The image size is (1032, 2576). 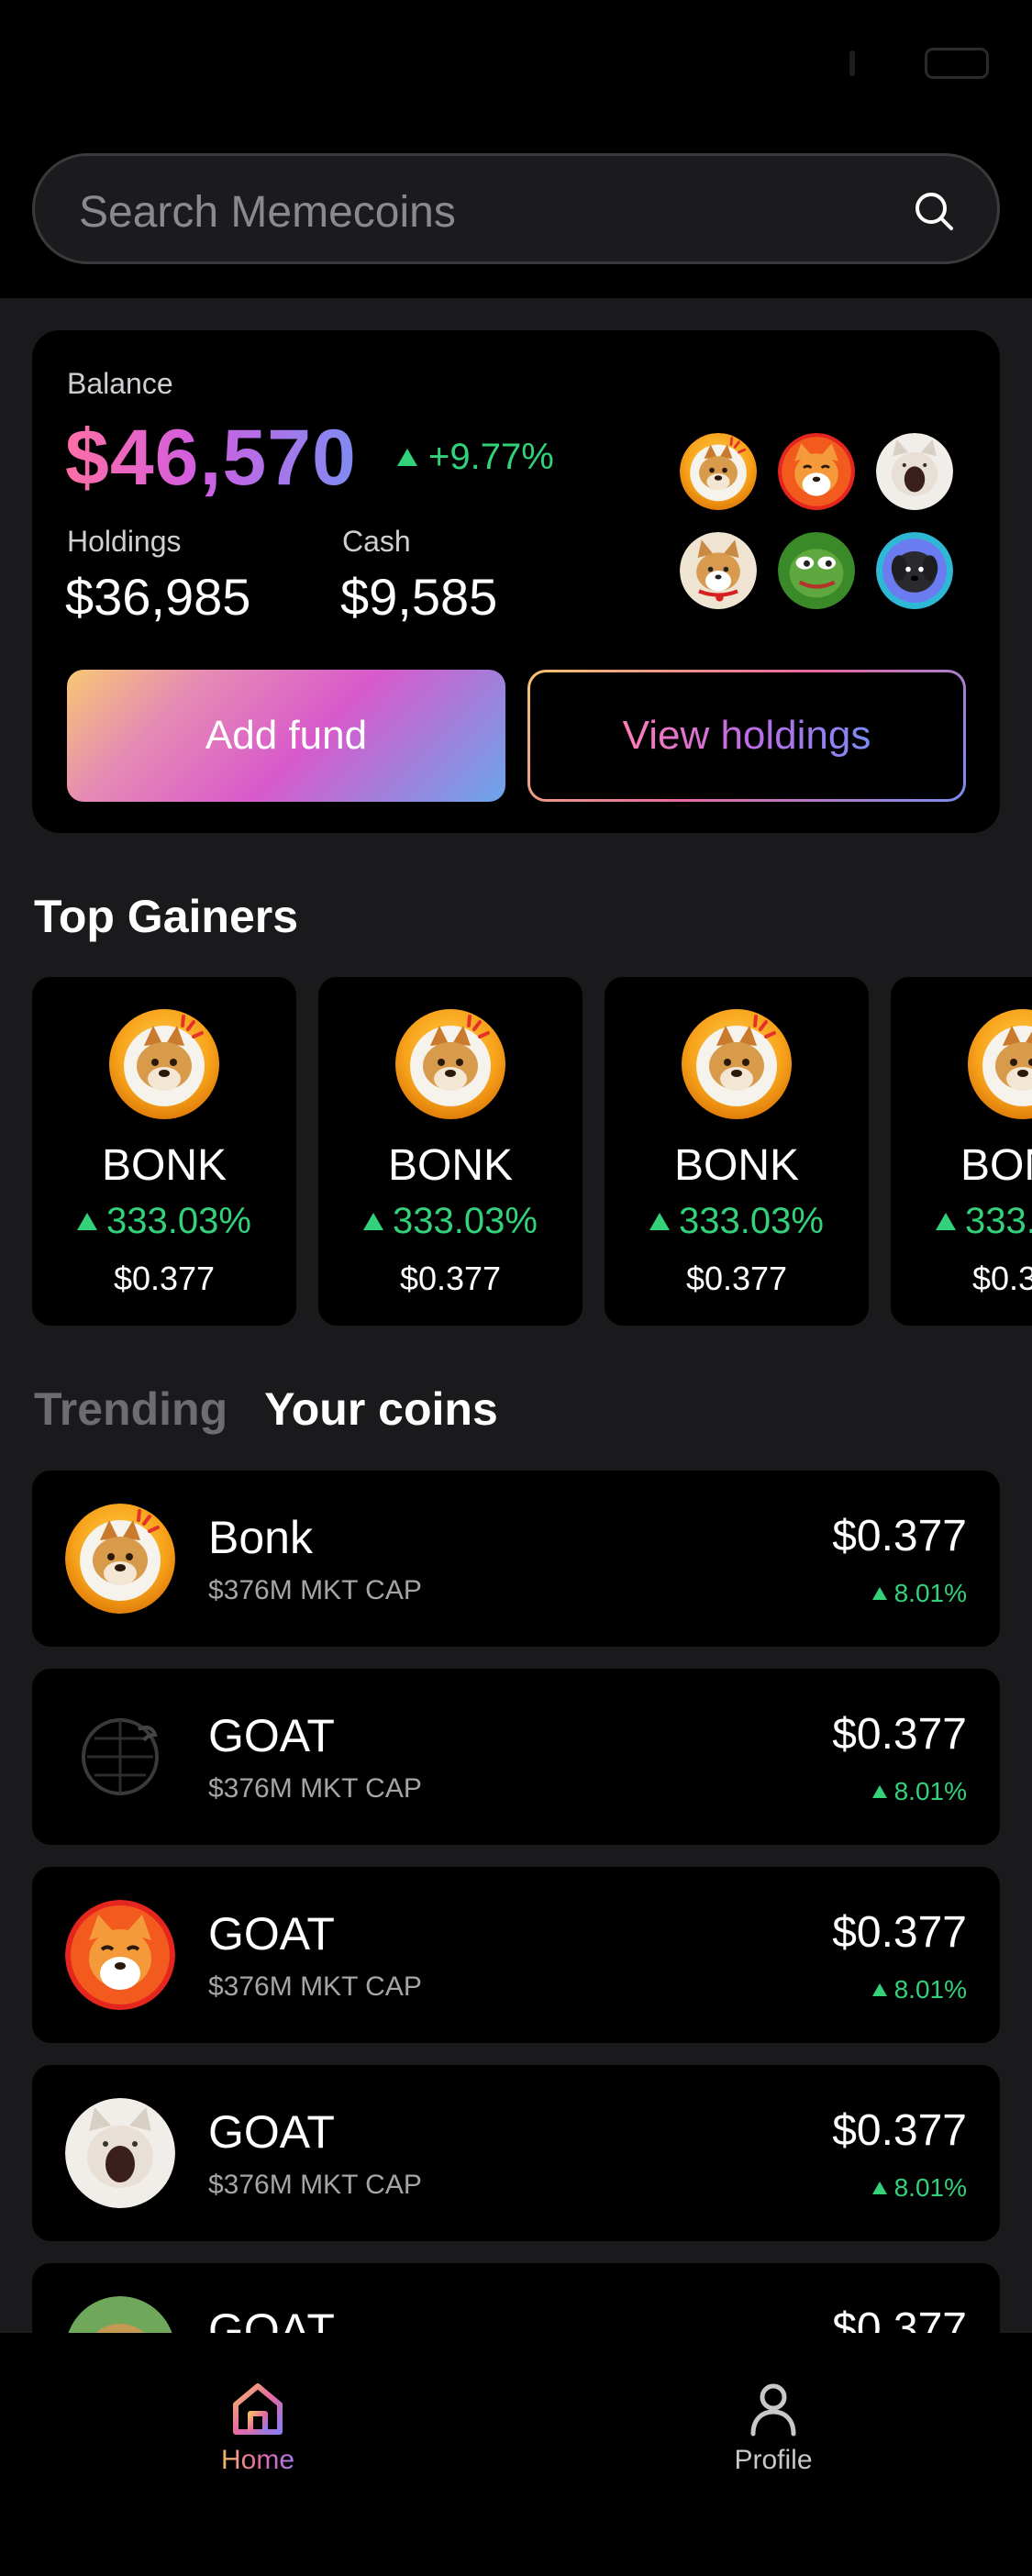 I want to click on pepe-avatar-icon, so click(x=816, y=570).